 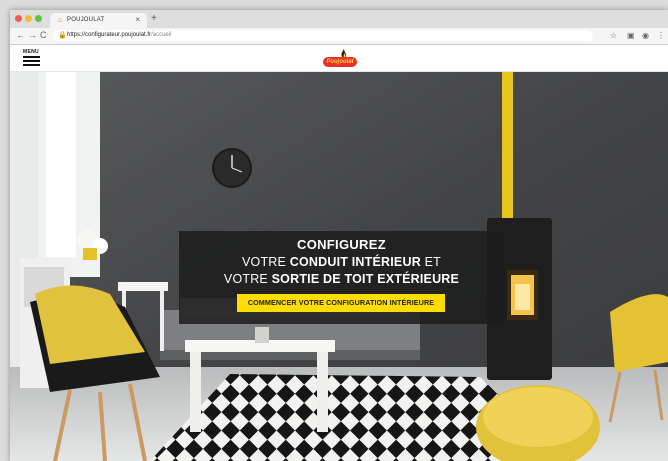 What do you see at coordinates (339, 19) in the screenshot?
I see `tab-strip: ♨ POUJOULAT × +` at bounding box center [339, 19].